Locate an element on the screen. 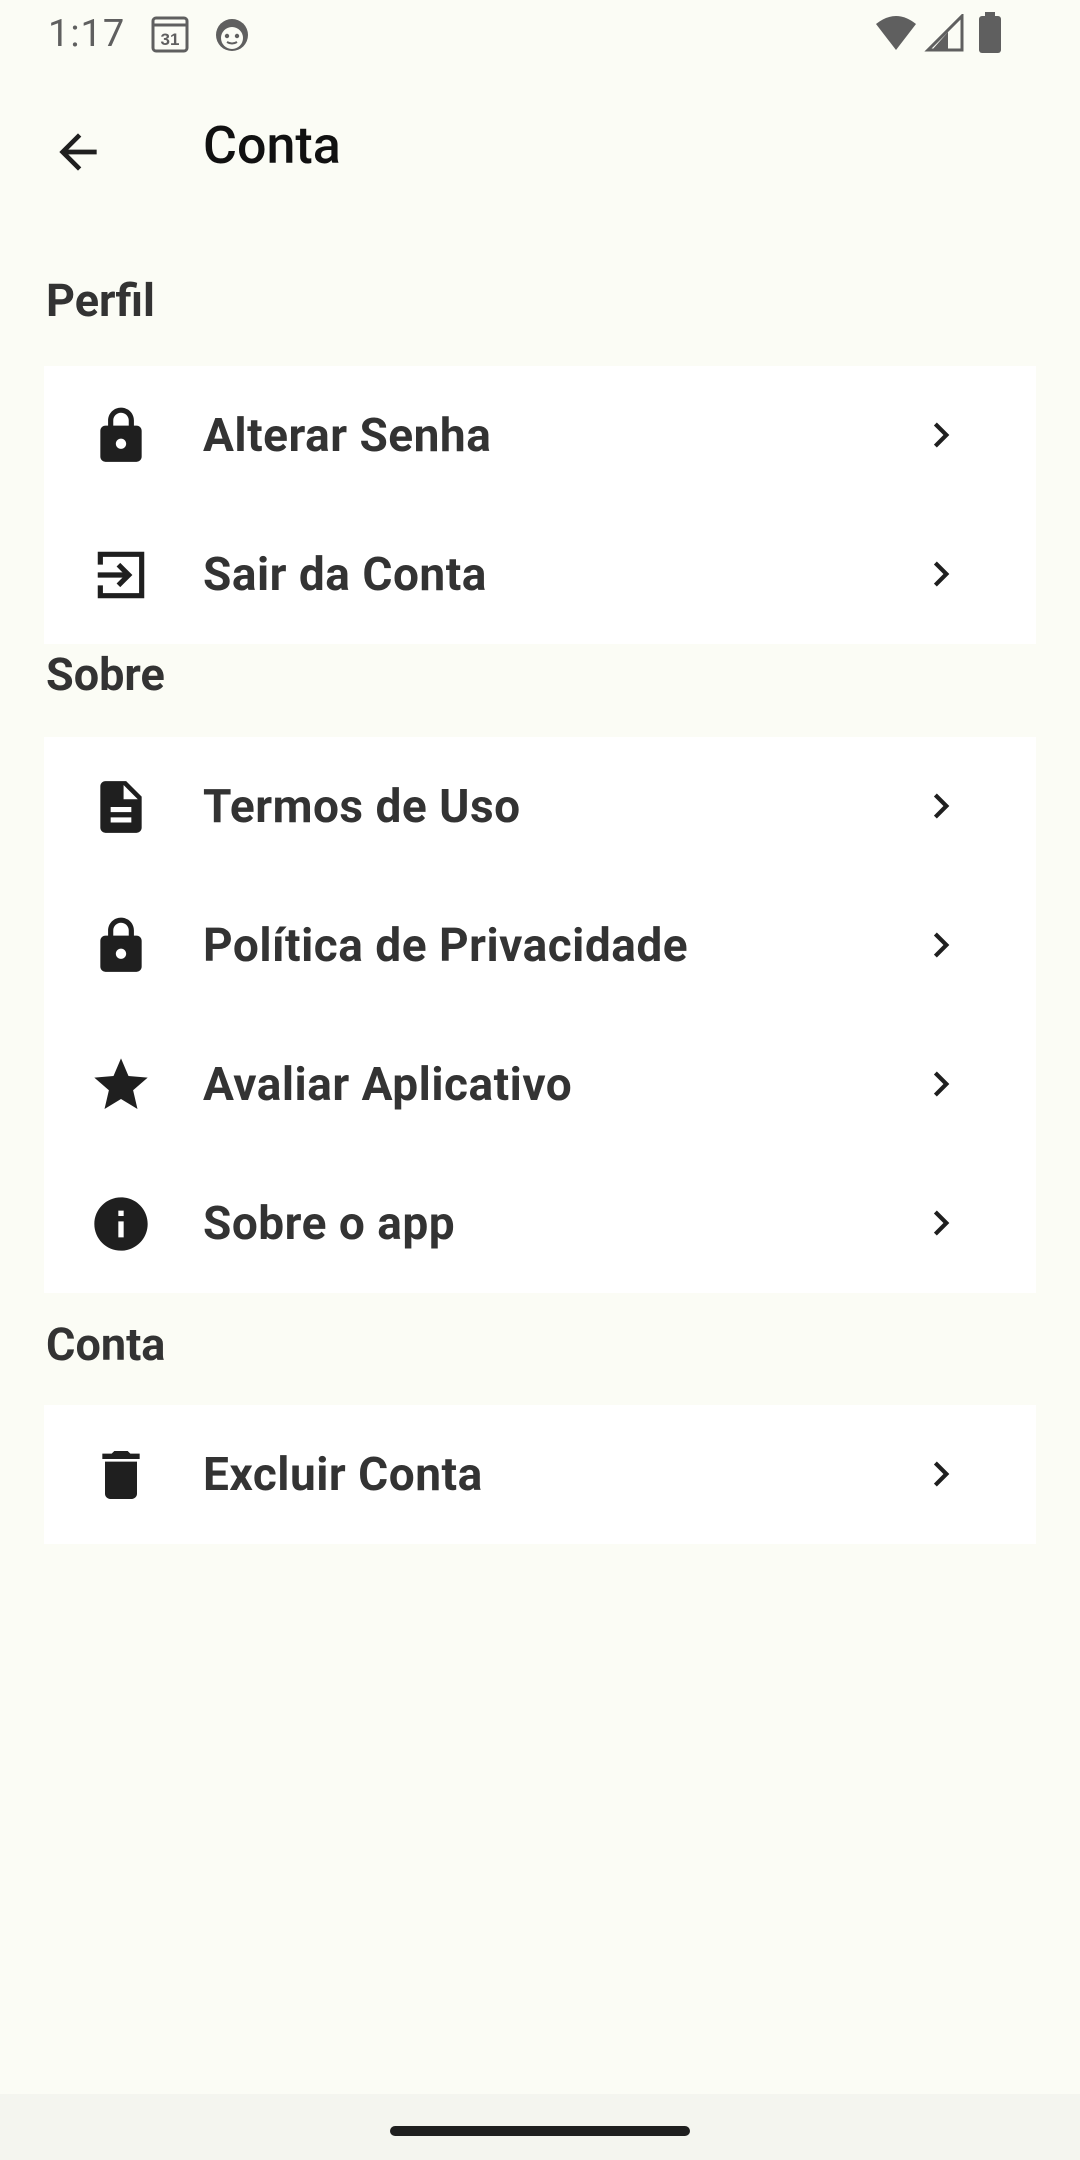 The image size is (1080, 2160). section-title-profile: Perfil is located at coordinates (100, 300).